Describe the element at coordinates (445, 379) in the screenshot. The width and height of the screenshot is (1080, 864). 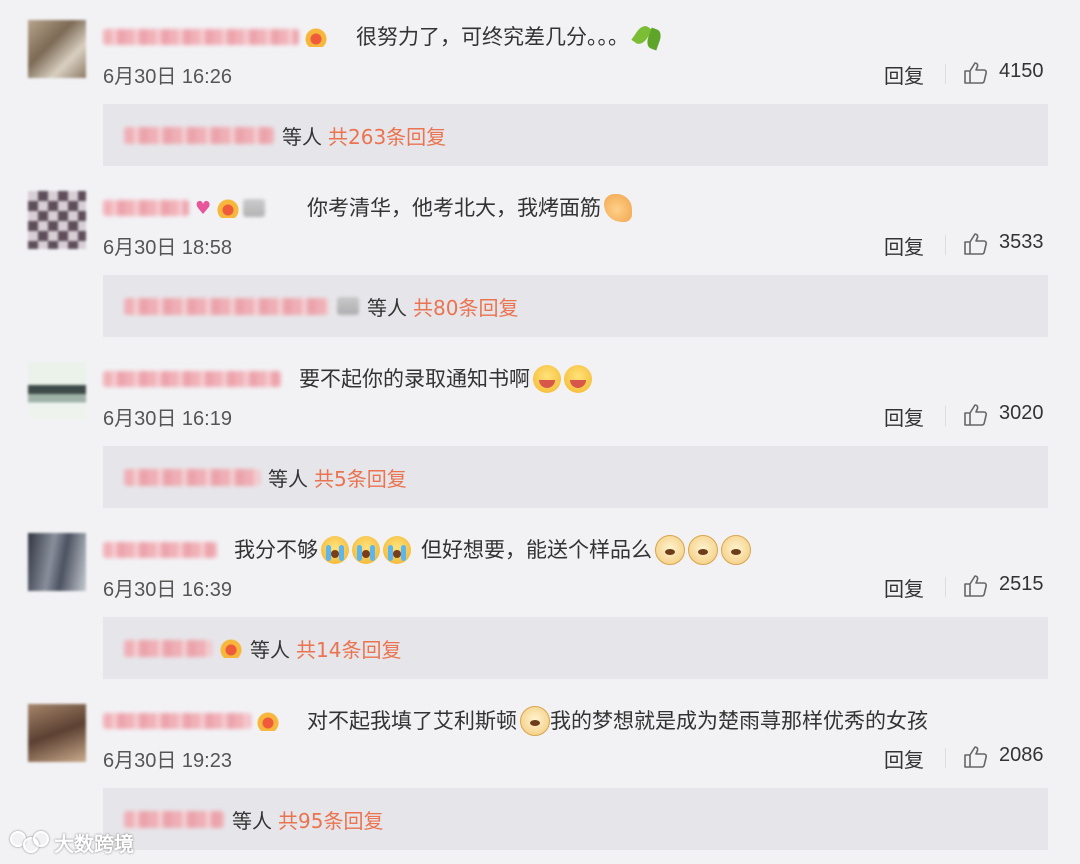
I see `comment-text: 要不起你的录取通知书啊` at that location.